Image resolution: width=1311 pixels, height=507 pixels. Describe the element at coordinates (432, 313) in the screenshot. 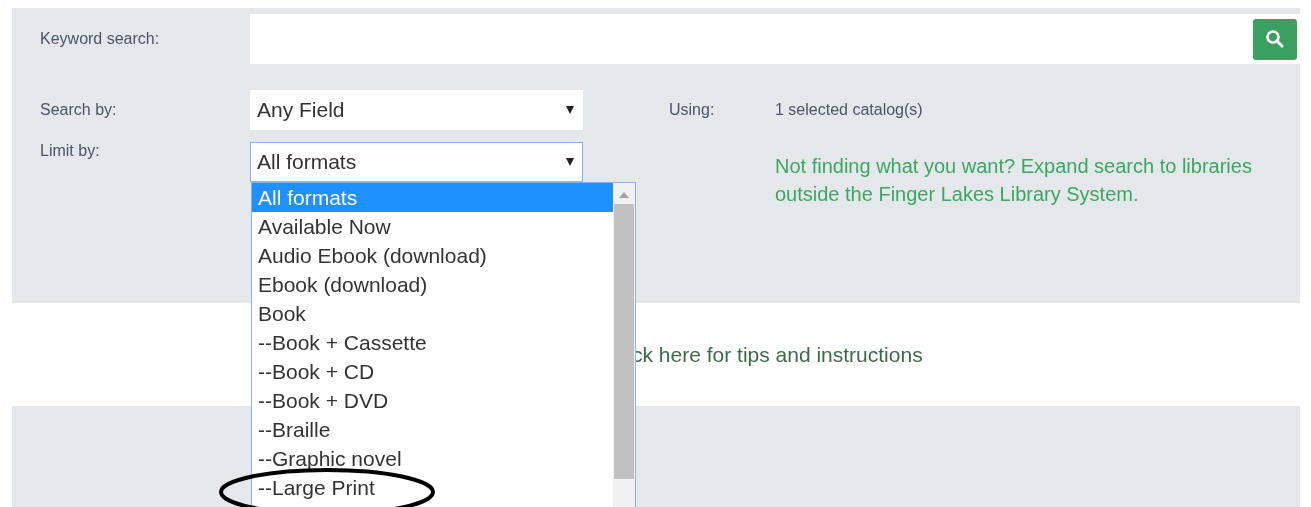

I see `dropdown-option: Book` at that location.